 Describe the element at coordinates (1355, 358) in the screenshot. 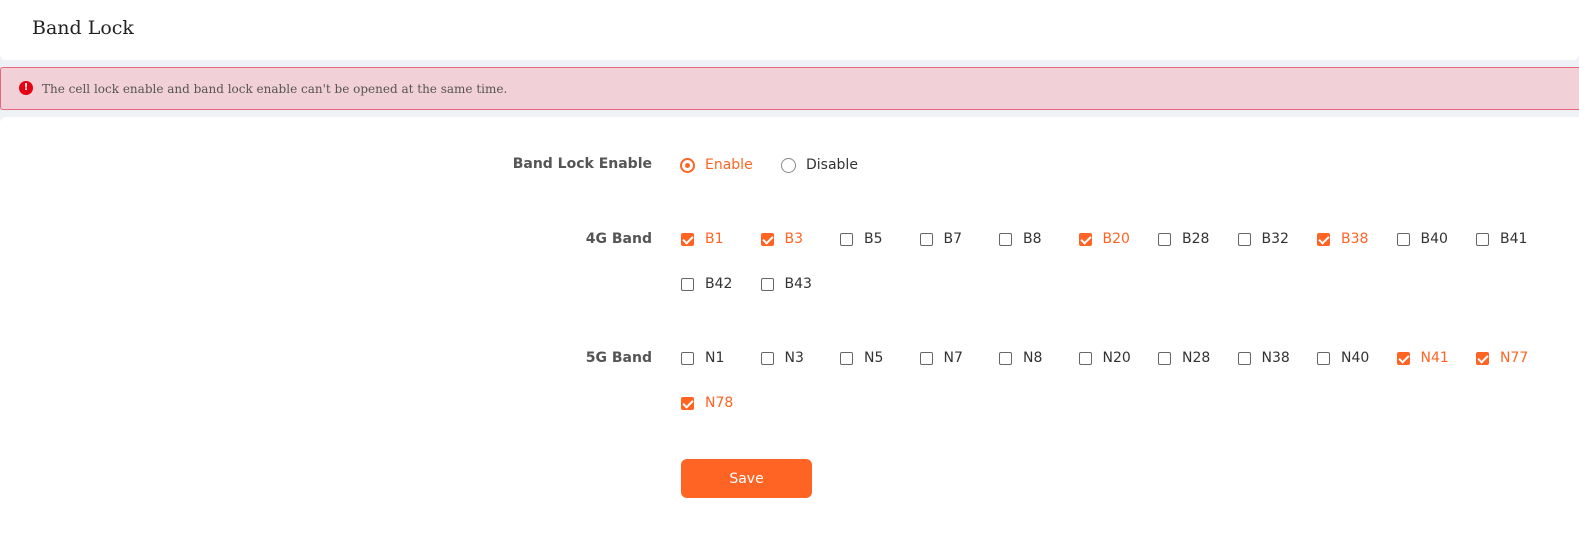

I see `band-5g-checkbox-label: N40` at that location.